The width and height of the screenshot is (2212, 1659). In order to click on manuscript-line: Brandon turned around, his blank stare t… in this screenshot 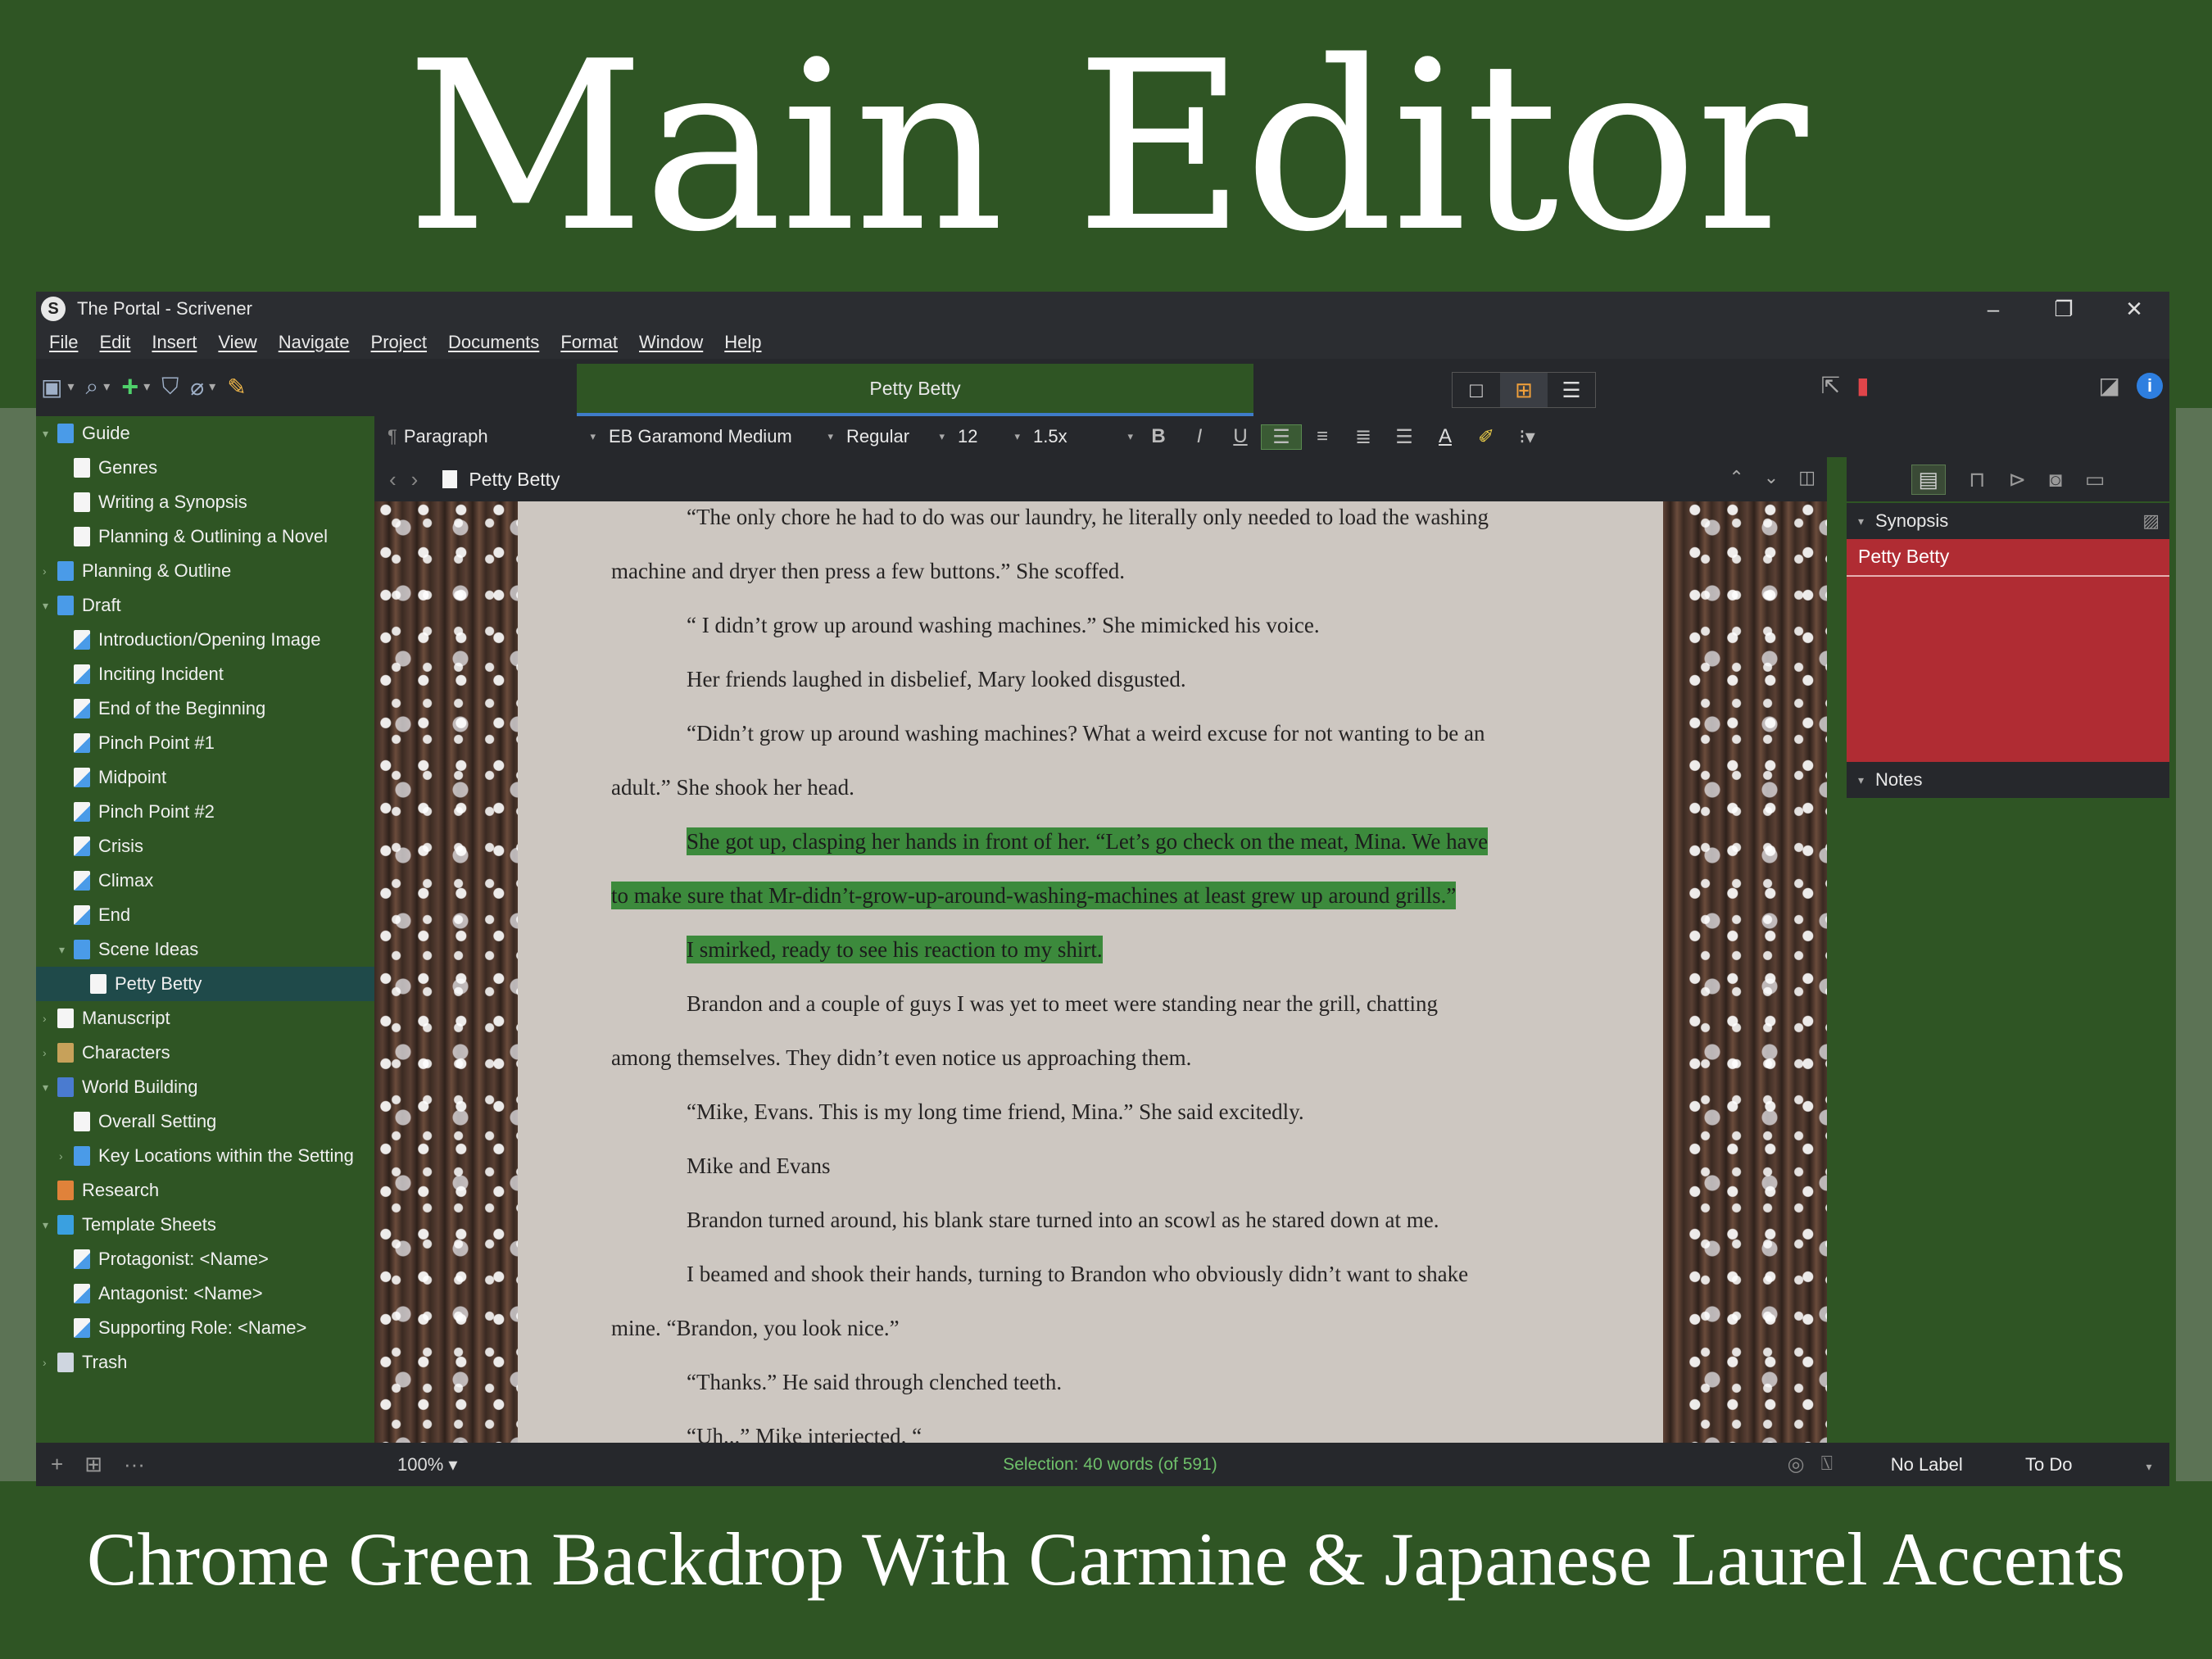, I will do `click(1063, 1220)`.